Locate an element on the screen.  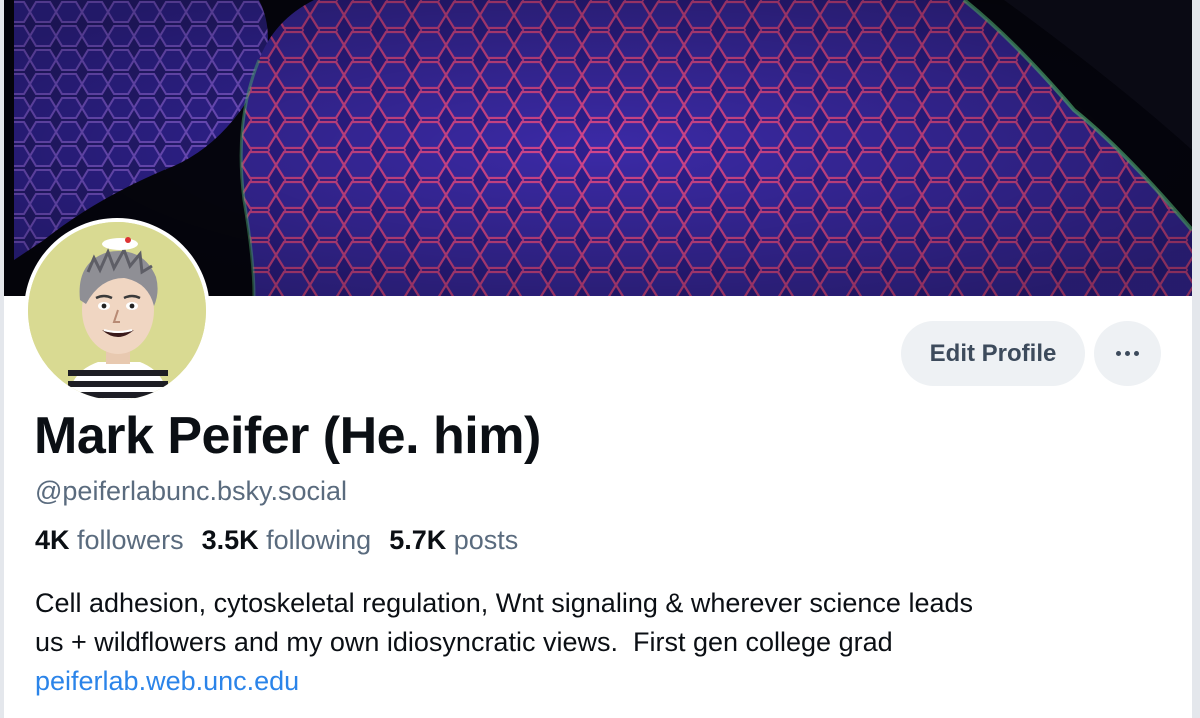
profile-avatar is located at coordinates (117, 311).